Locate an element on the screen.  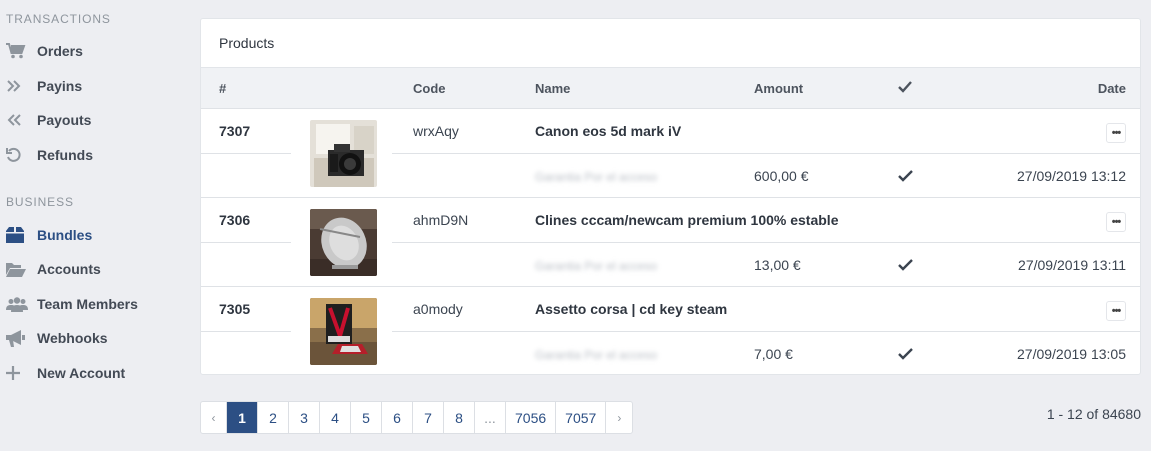
sidebar-item-orders: Orders is located at coordinates (44, 51).